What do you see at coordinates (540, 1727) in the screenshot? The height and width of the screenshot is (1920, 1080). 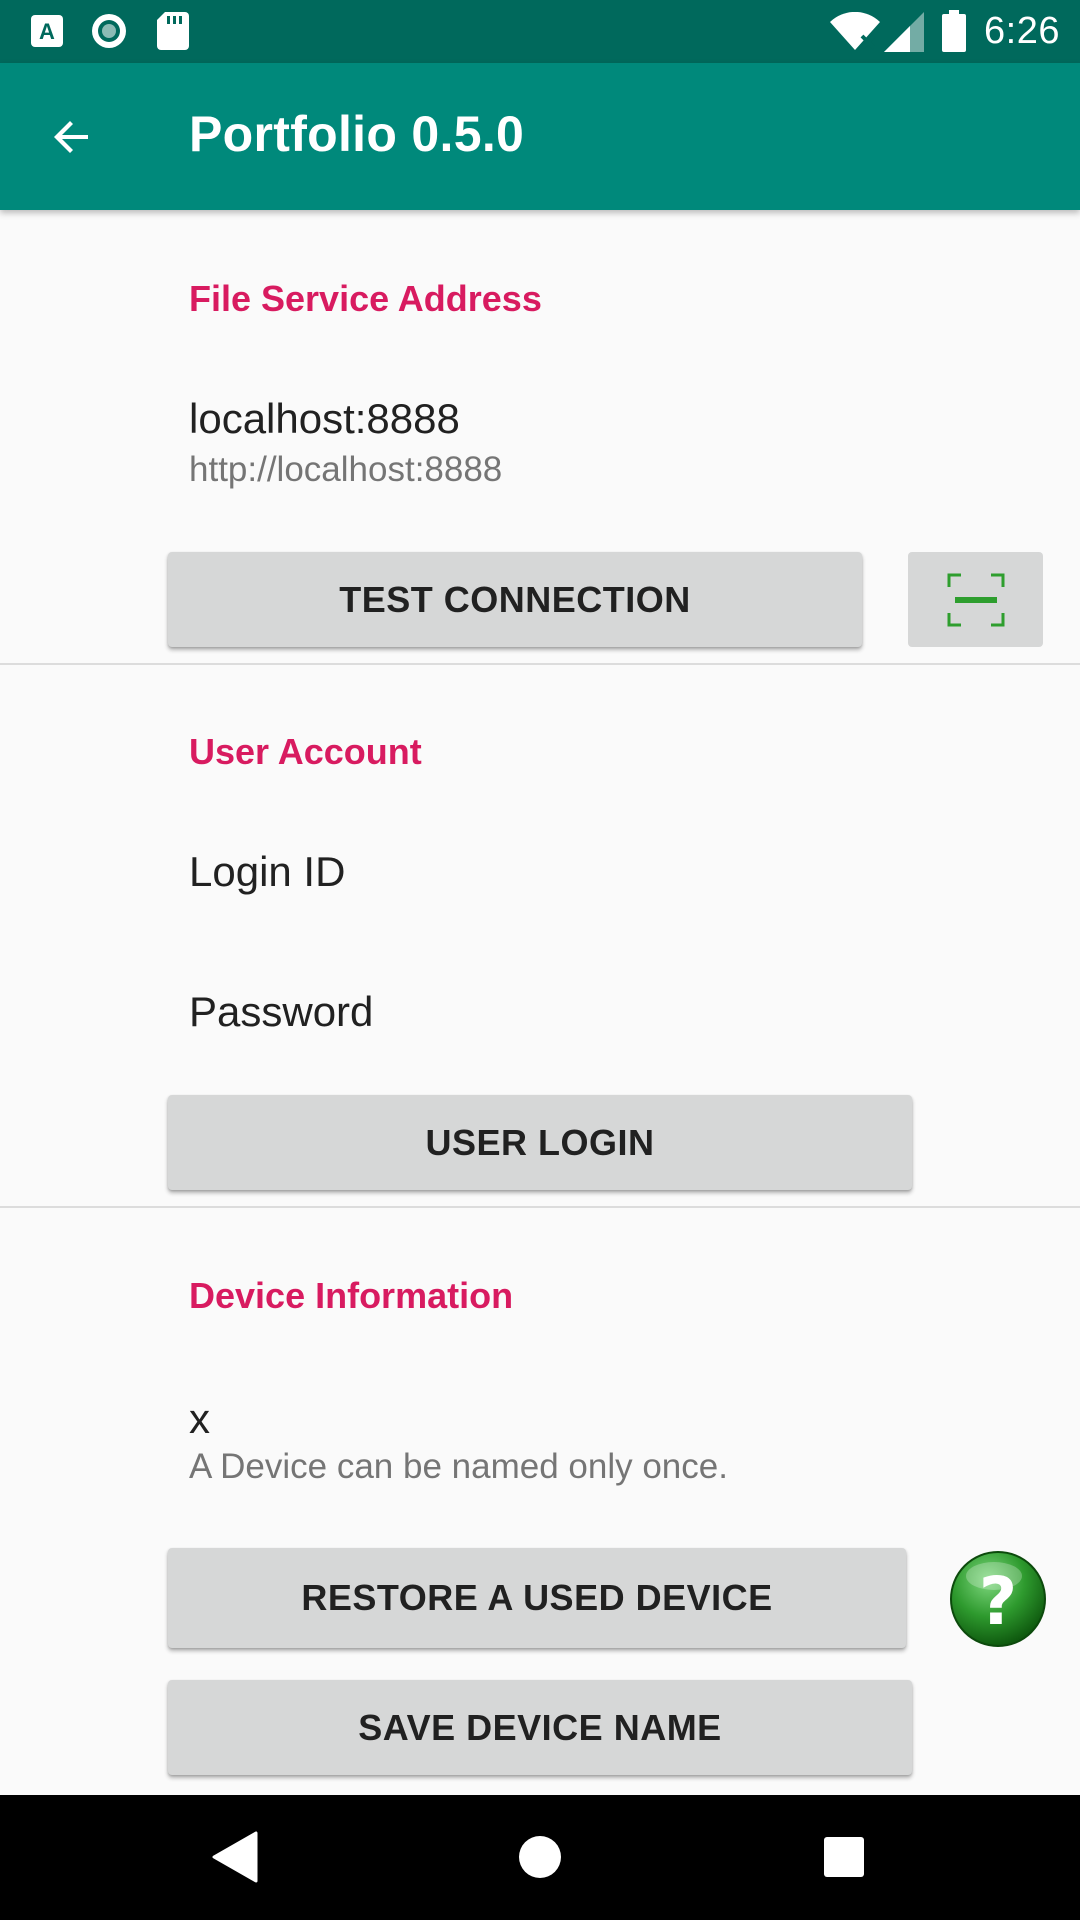 I see `save-device-name-button: SAVE DEVICE NAME` at bounding box center [540, 1727].